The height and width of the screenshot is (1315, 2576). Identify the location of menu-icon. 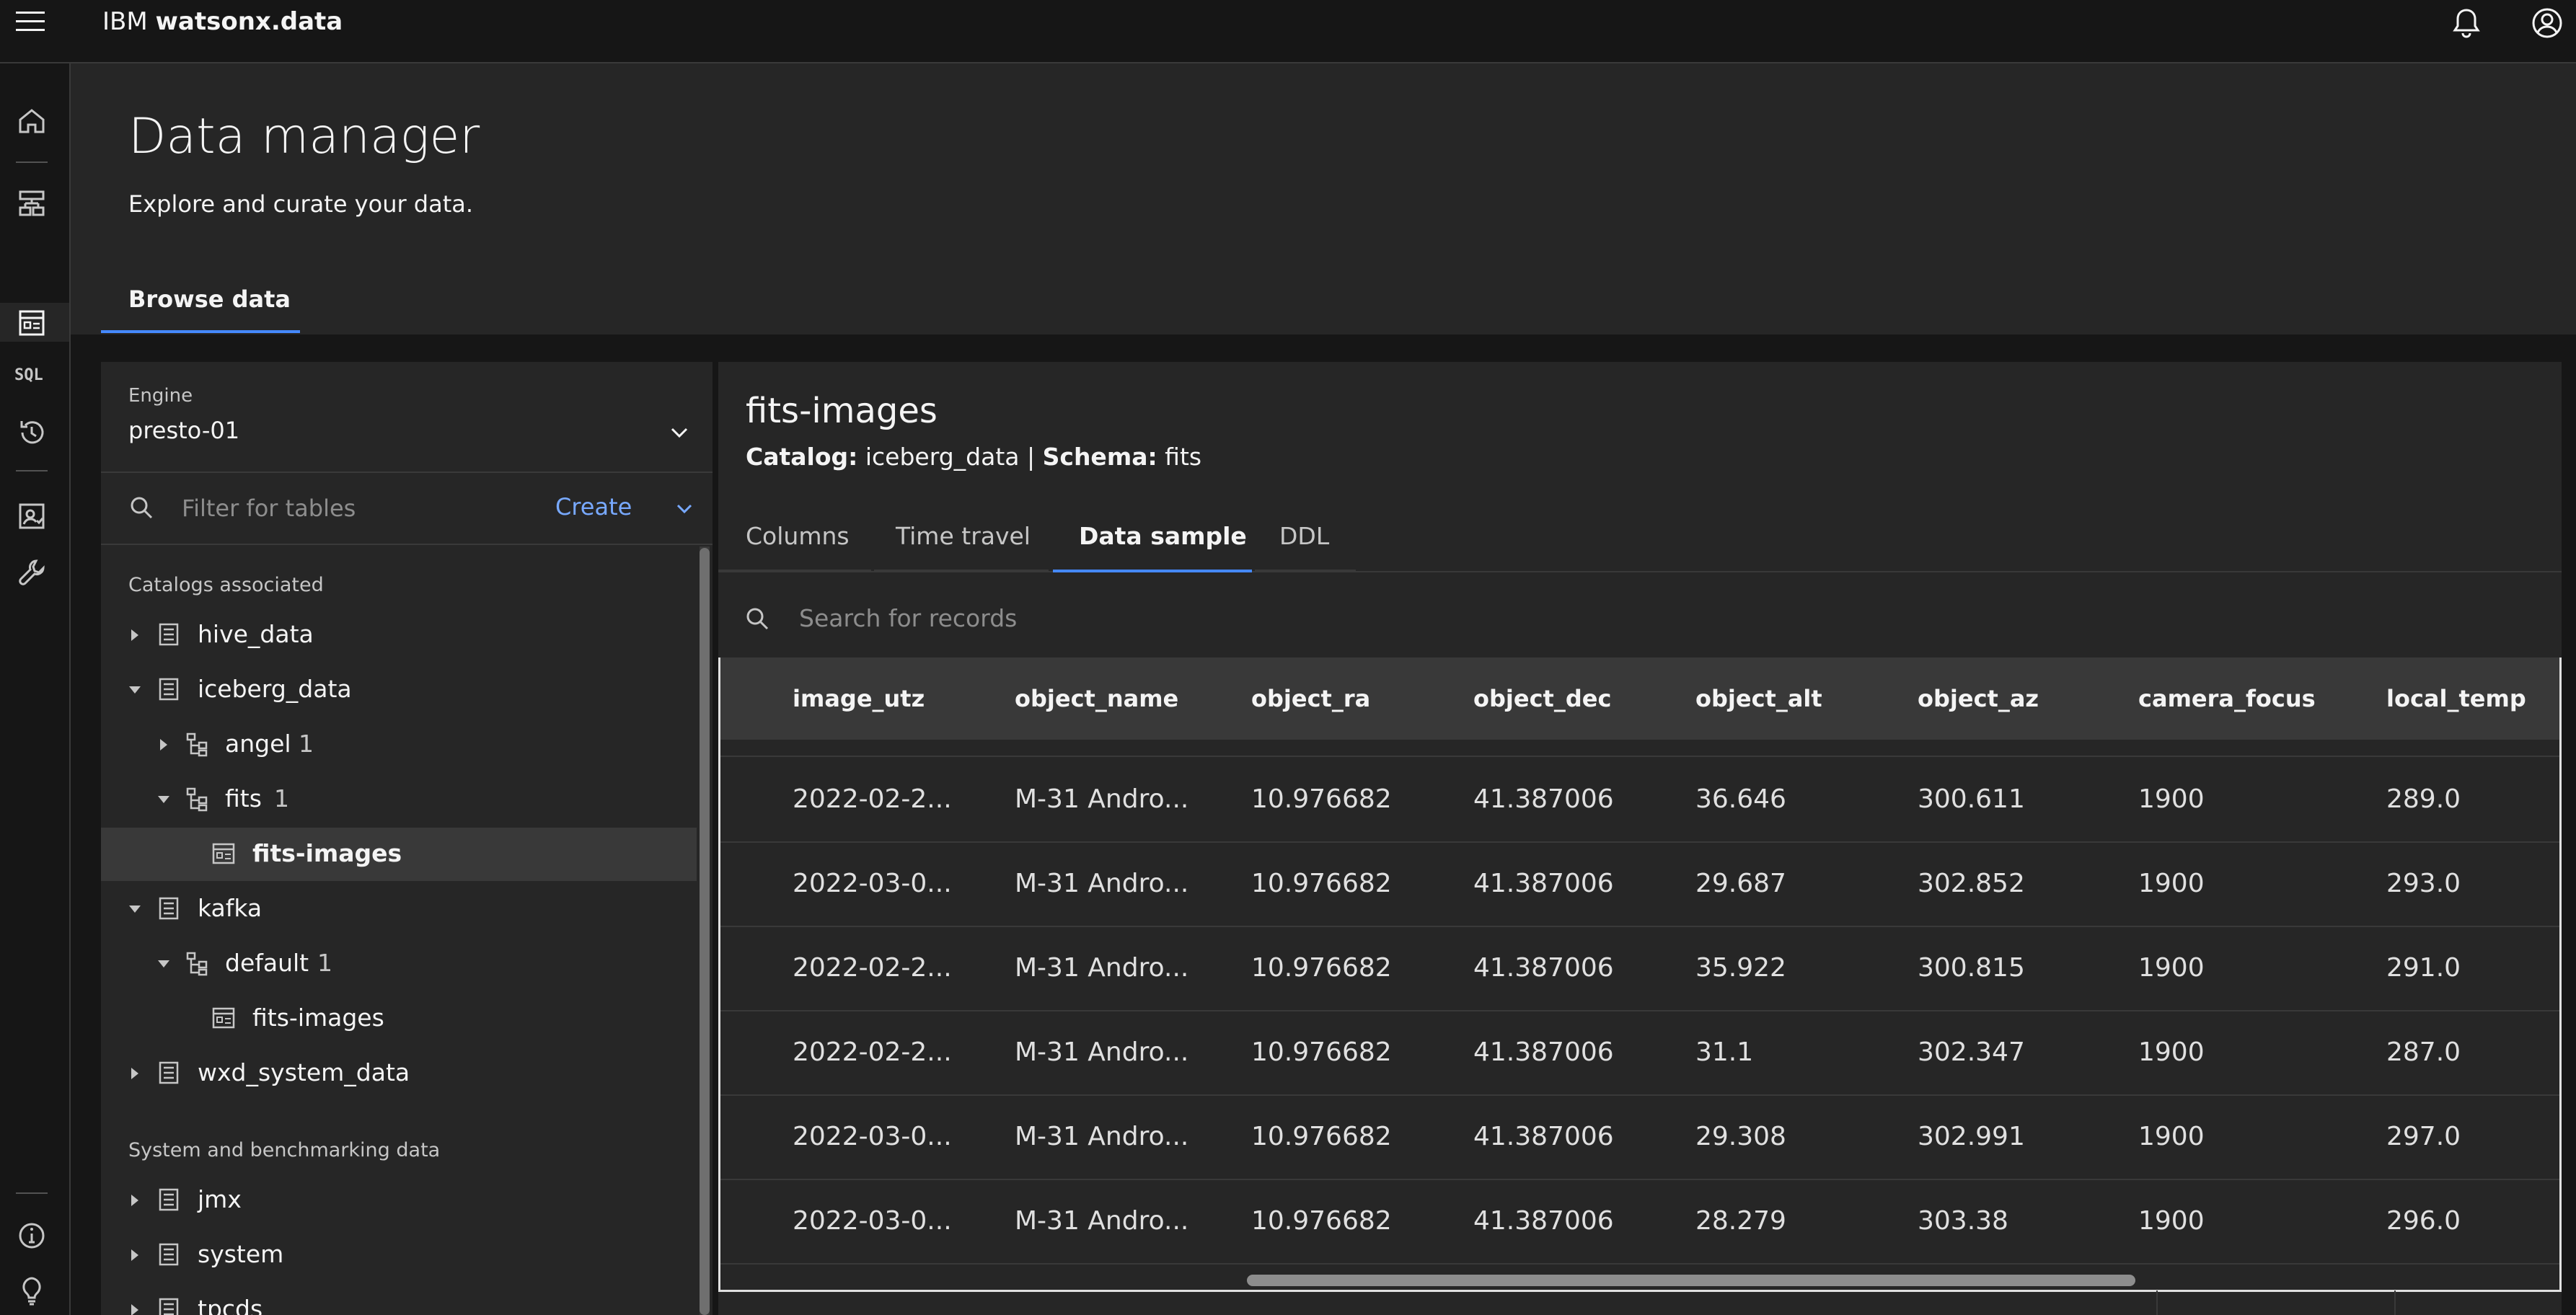
(32, 21).